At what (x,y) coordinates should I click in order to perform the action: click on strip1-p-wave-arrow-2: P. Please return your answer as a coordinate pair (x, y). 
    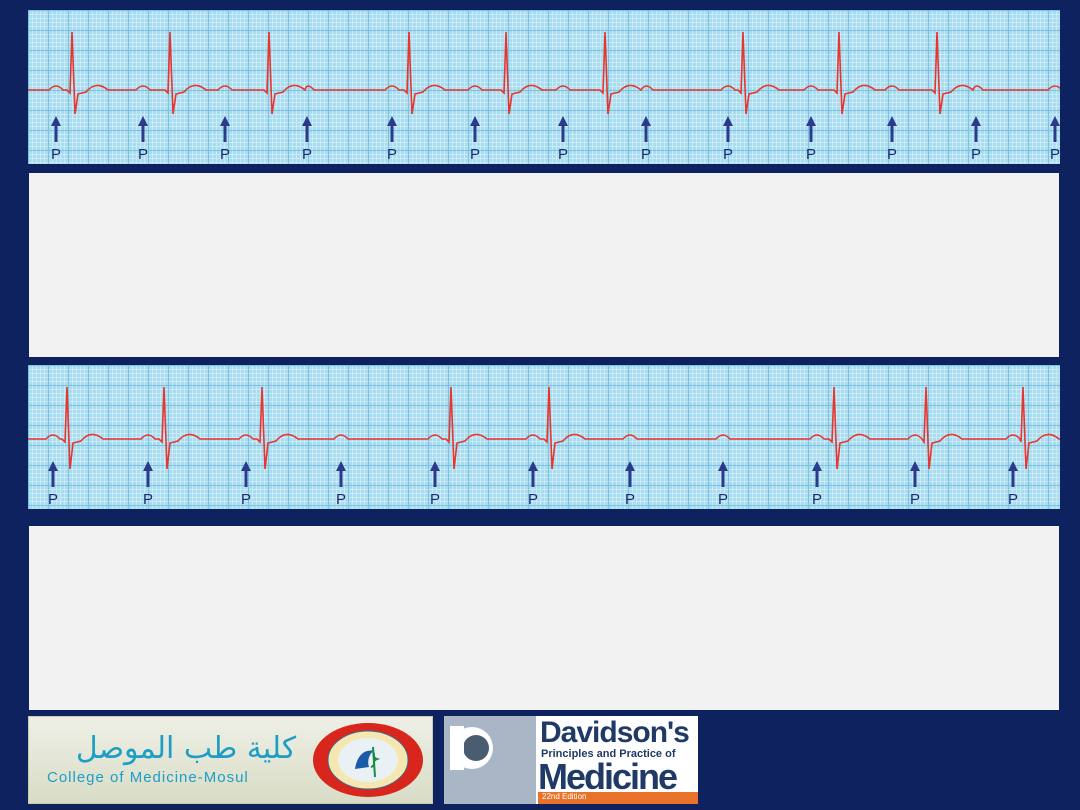
    Looking at the image, I should click on (143, 139).